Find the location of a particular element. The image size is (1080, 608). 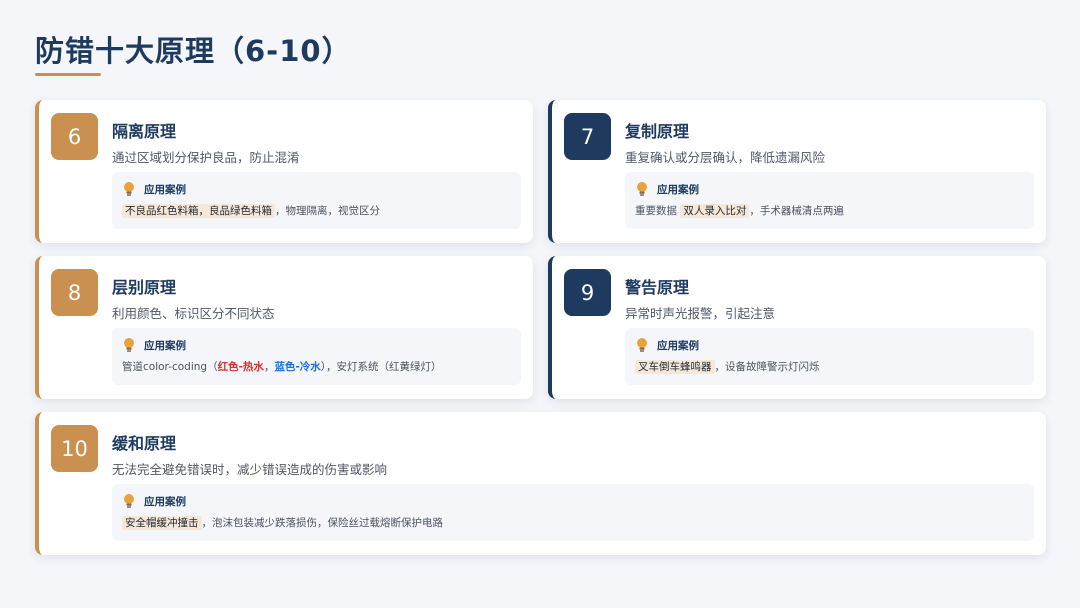

case-highlight: 不良品红色料箱，良品绿色料箱 is located at coordinates (198, 211).